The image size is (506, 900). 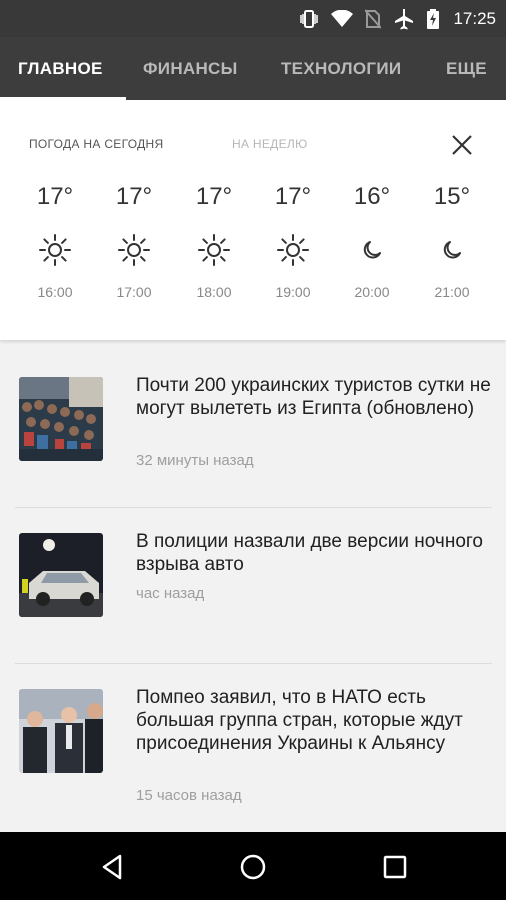 What do you see at coordinates (134, 292) in the screenshot?
I see `forecast-time: 17:00` at bounding box center [134, 292].